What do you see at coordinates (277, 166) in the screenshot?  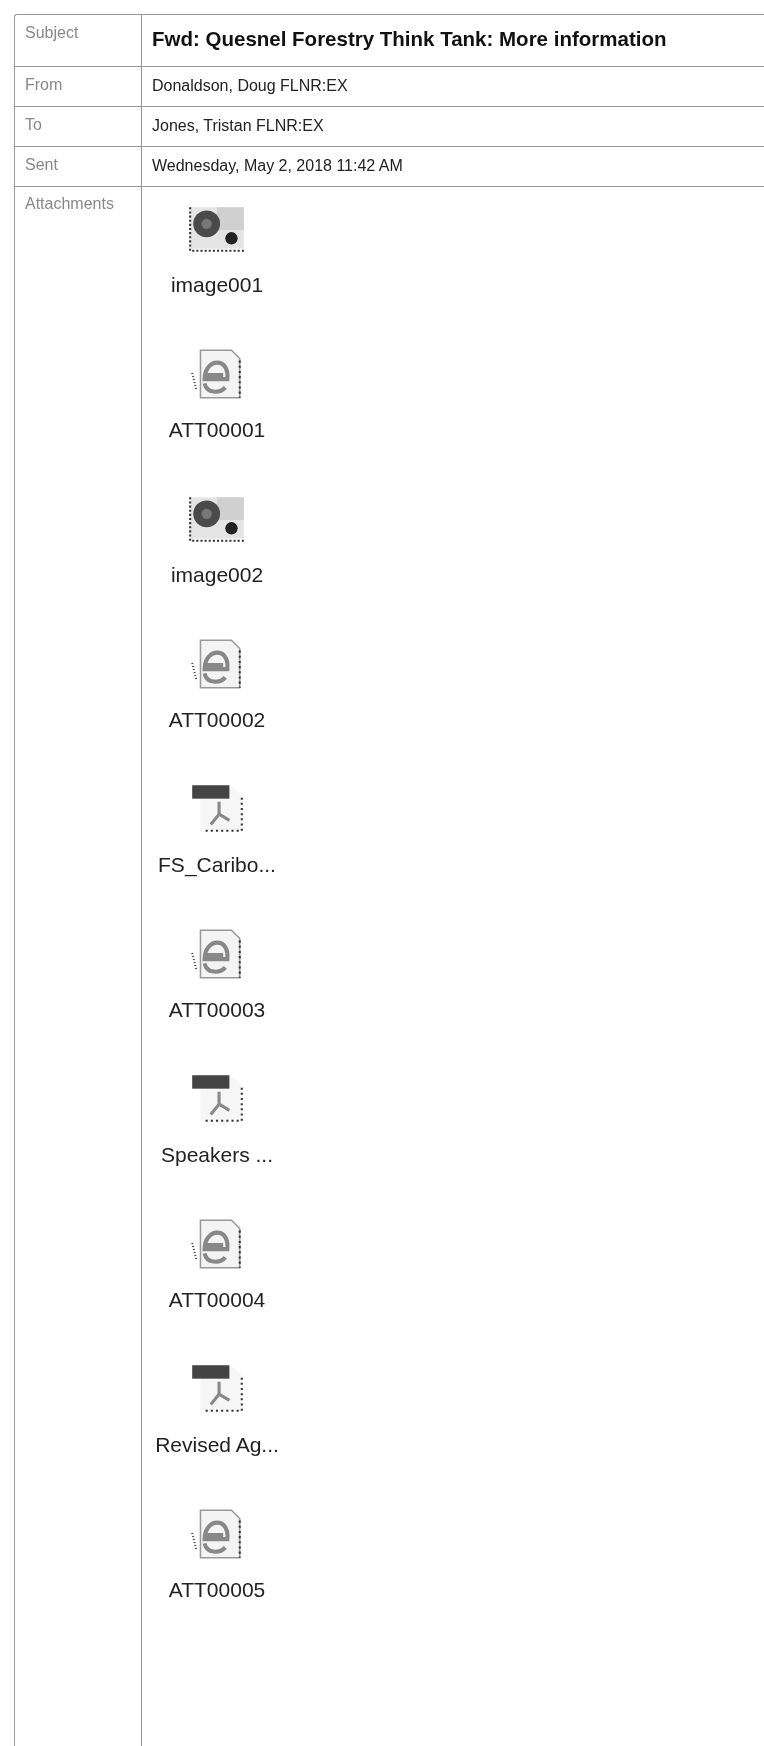 I see `field-value: Wednesday, May 2, 2018 11:42 AM` at bounding box center [277, 166].